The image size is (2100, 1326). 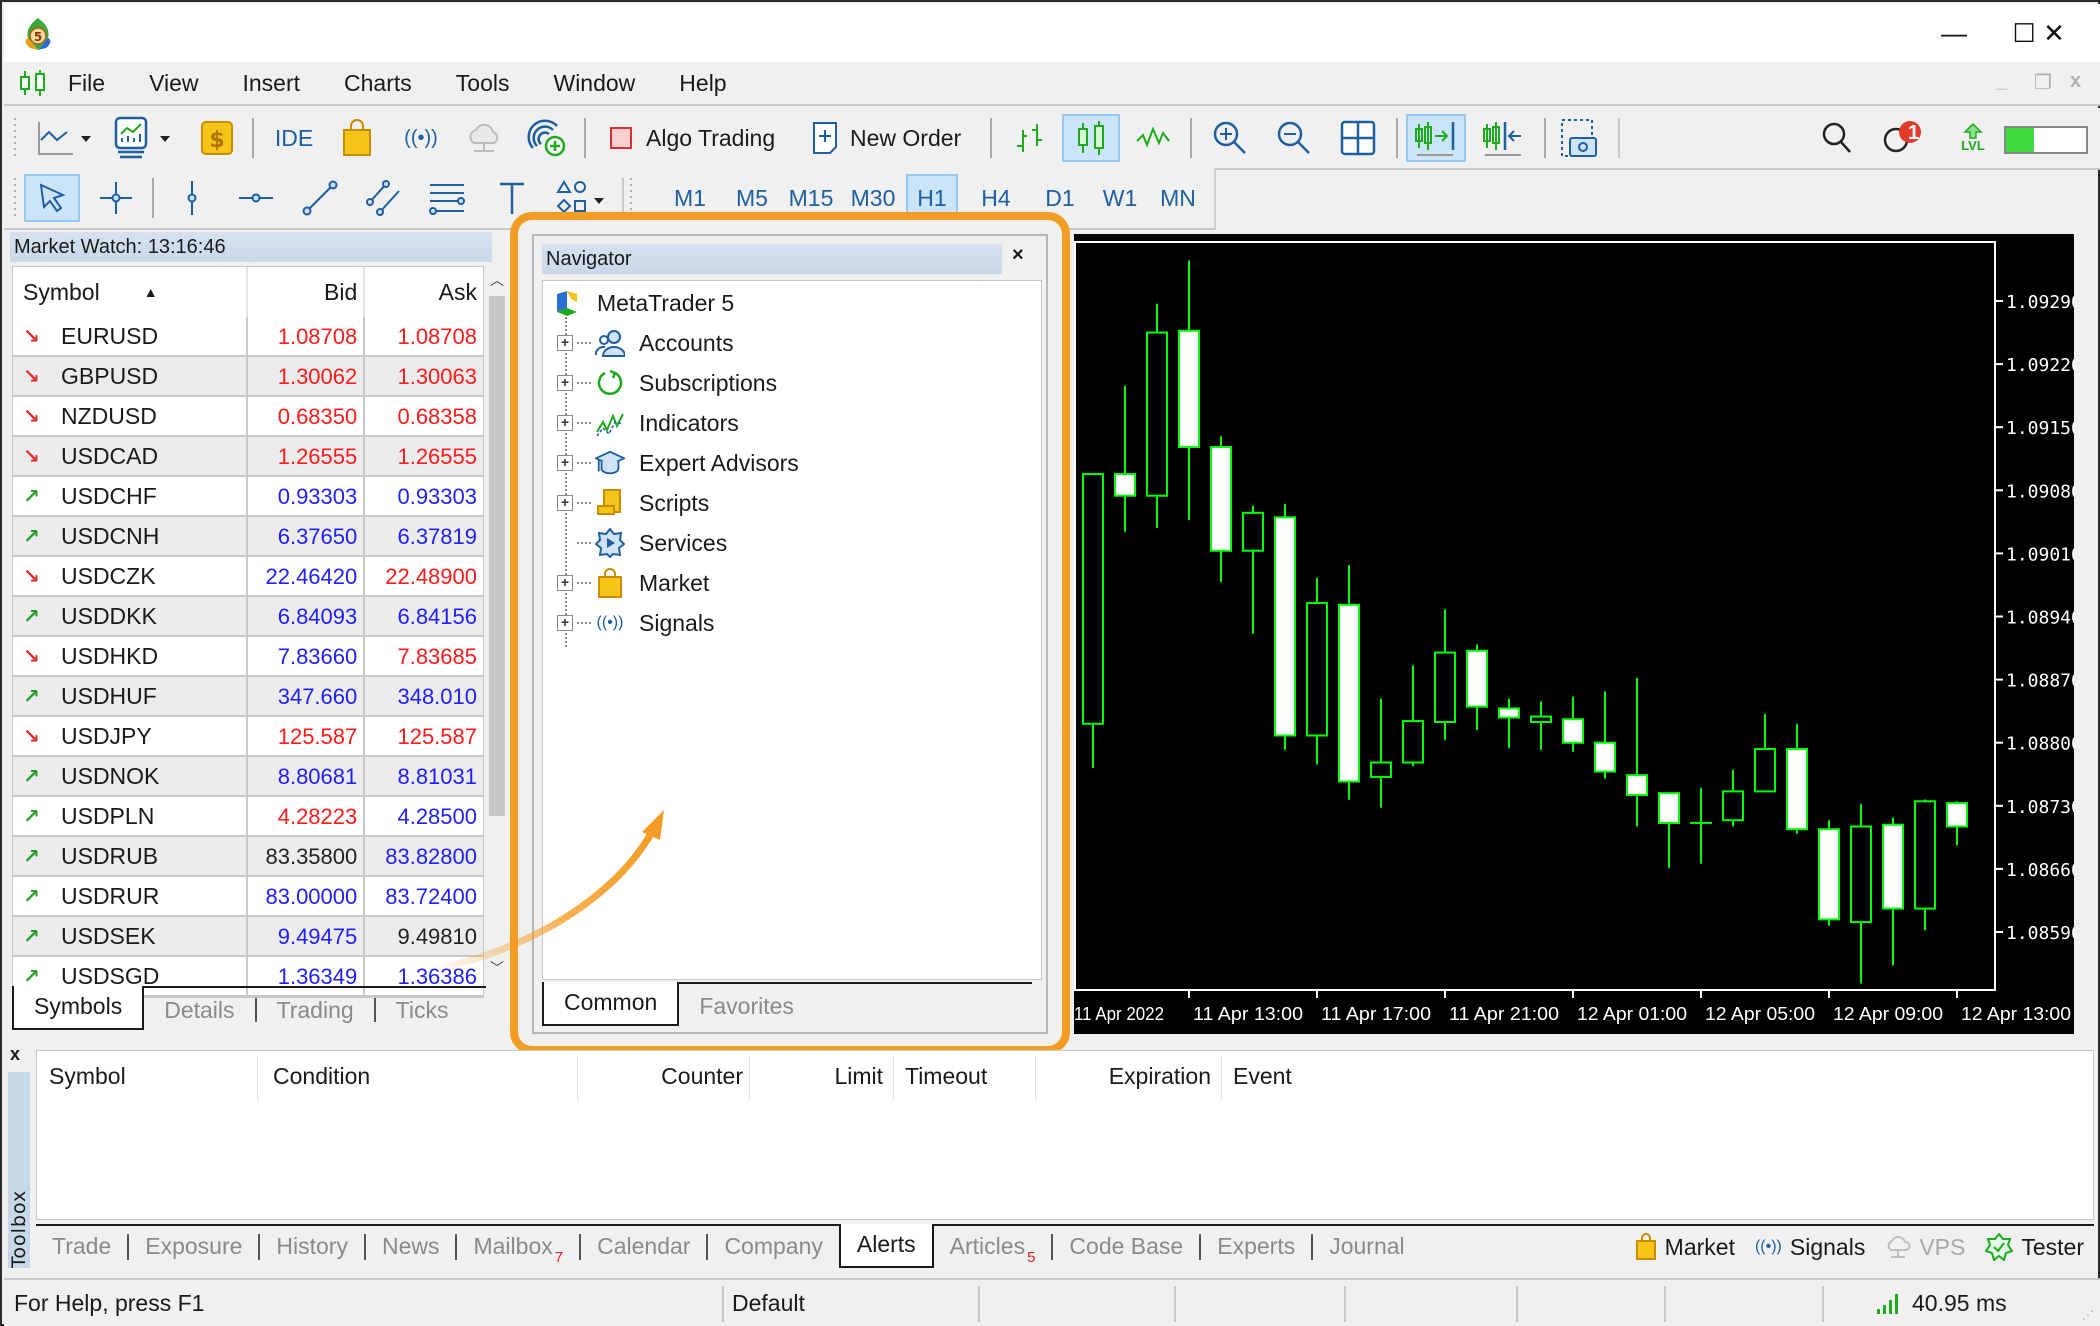 What do you see at coordinates (1837, 138) in the screenshot?
I see `search-button` at bounding box center [1837, 138].